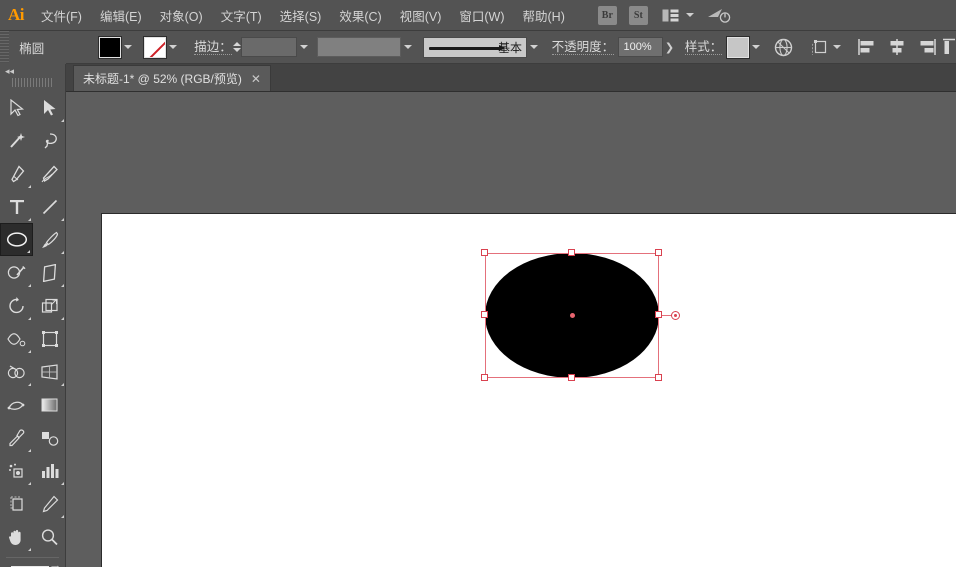 The height and width of the screenshot is (567, 956). I want to click on arrange-documents-icon, so click(671, 15).